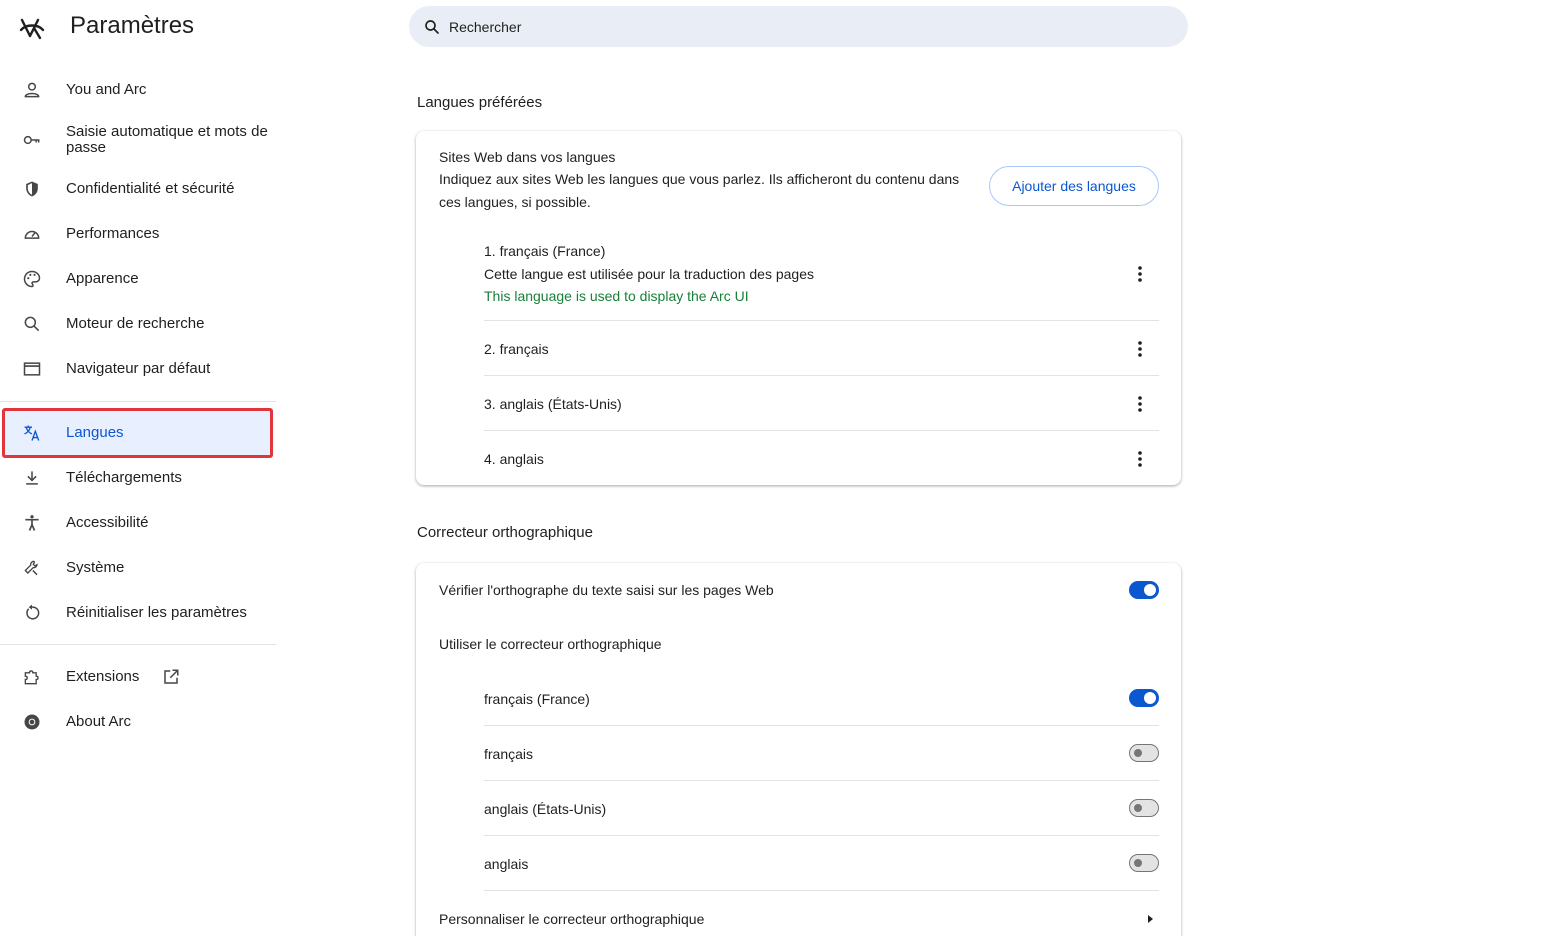  Describe the element at coordinates (509, 754) in the screenshot. I see `spellcheck-language-label: français` at that location.